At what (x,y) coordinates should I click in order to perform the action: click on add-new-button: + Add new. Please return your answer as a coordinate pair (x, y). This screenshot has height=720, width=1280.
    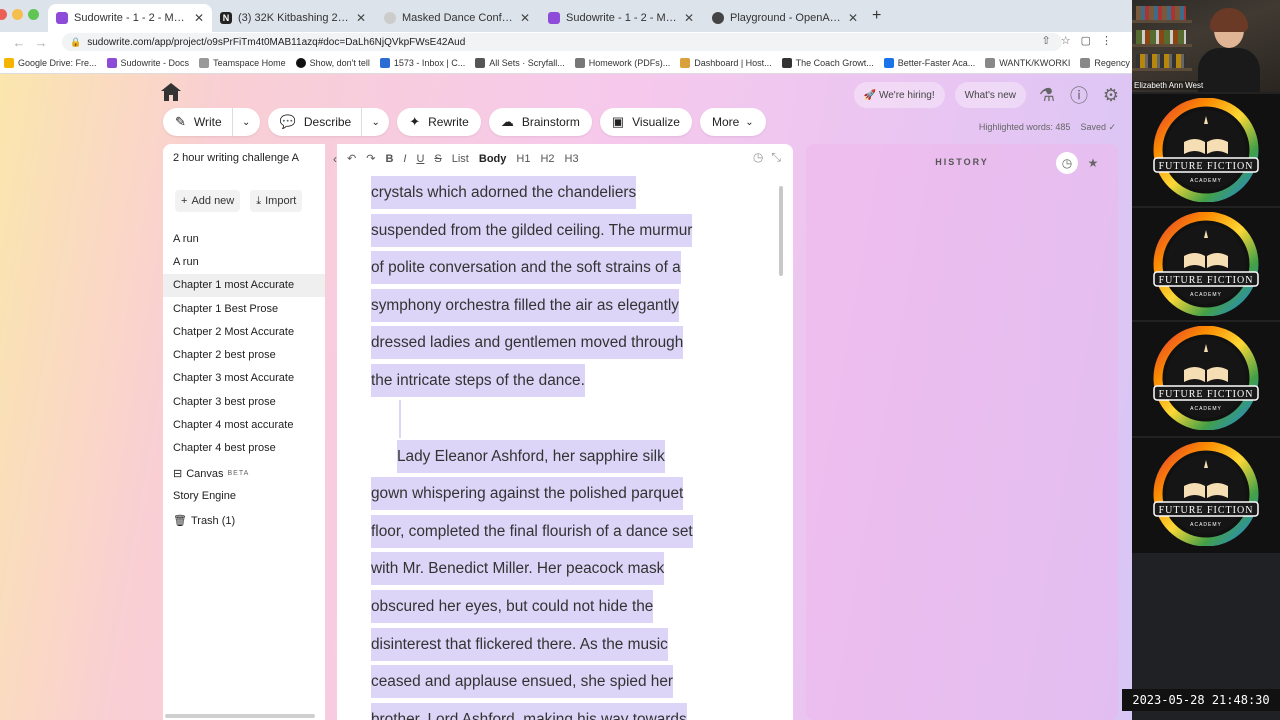
    Looking at the image, I should click on (208, 201).